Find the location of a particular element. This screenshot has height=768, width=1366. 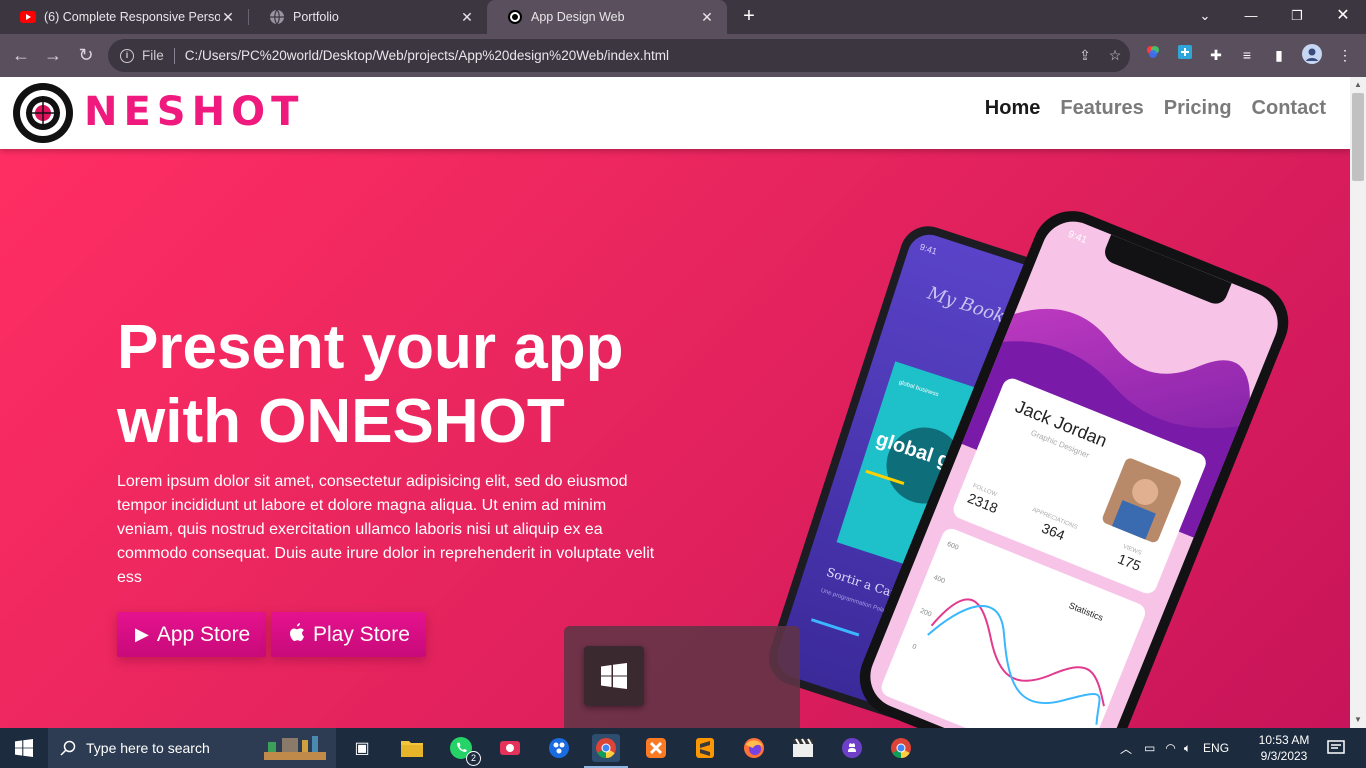

chrome-secondary-icon is located at coordinates (901, 748).